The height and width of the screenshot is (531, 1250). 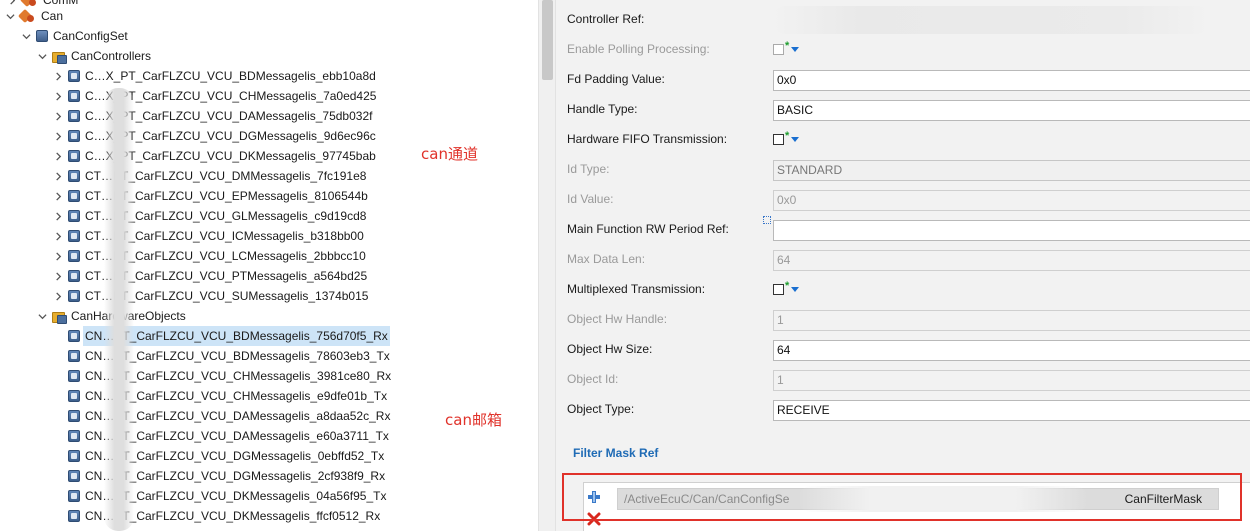 I want to click on reference-icon, so click(x=767, y=220).